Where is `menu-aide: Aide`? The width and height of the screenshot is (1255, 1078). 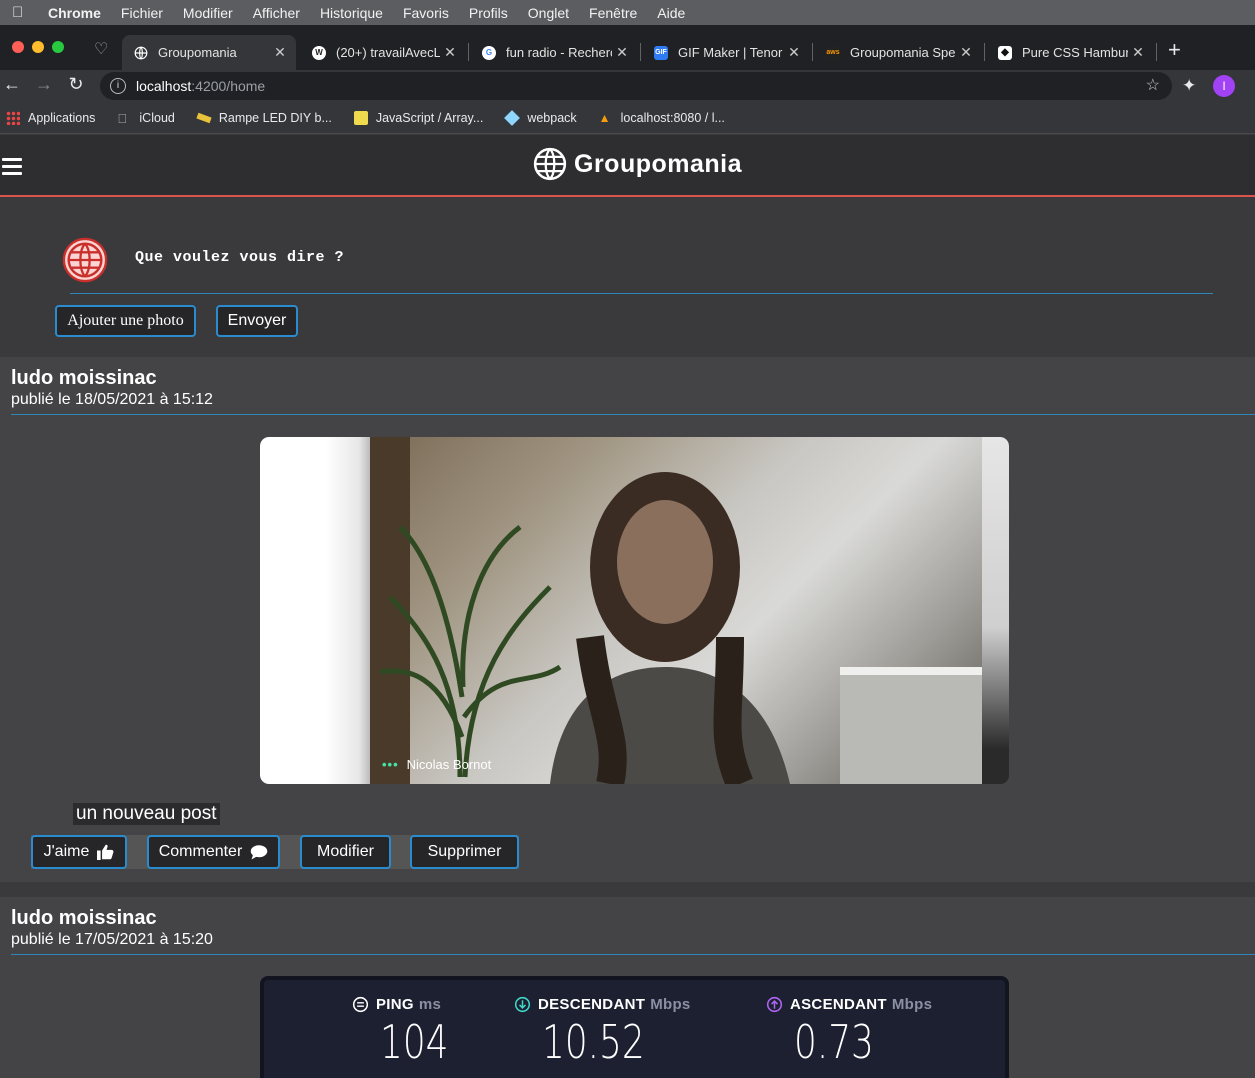 menu-aide: Aide is located at coordinates (671, 13).